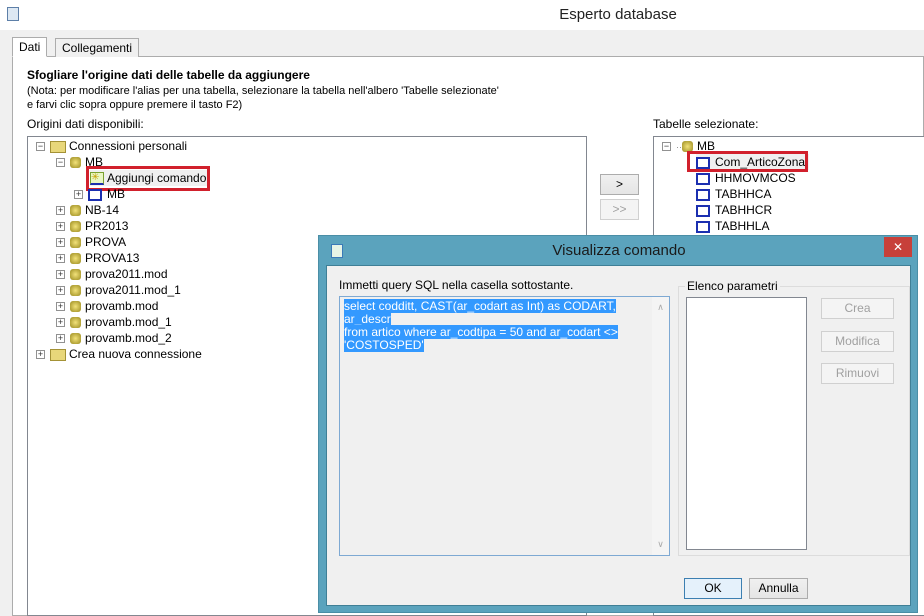  What do you see at coordinates (732, 226) in the screenshot?
I see `selected-table-item: TABHHLA` at bounding box center [732, 226].